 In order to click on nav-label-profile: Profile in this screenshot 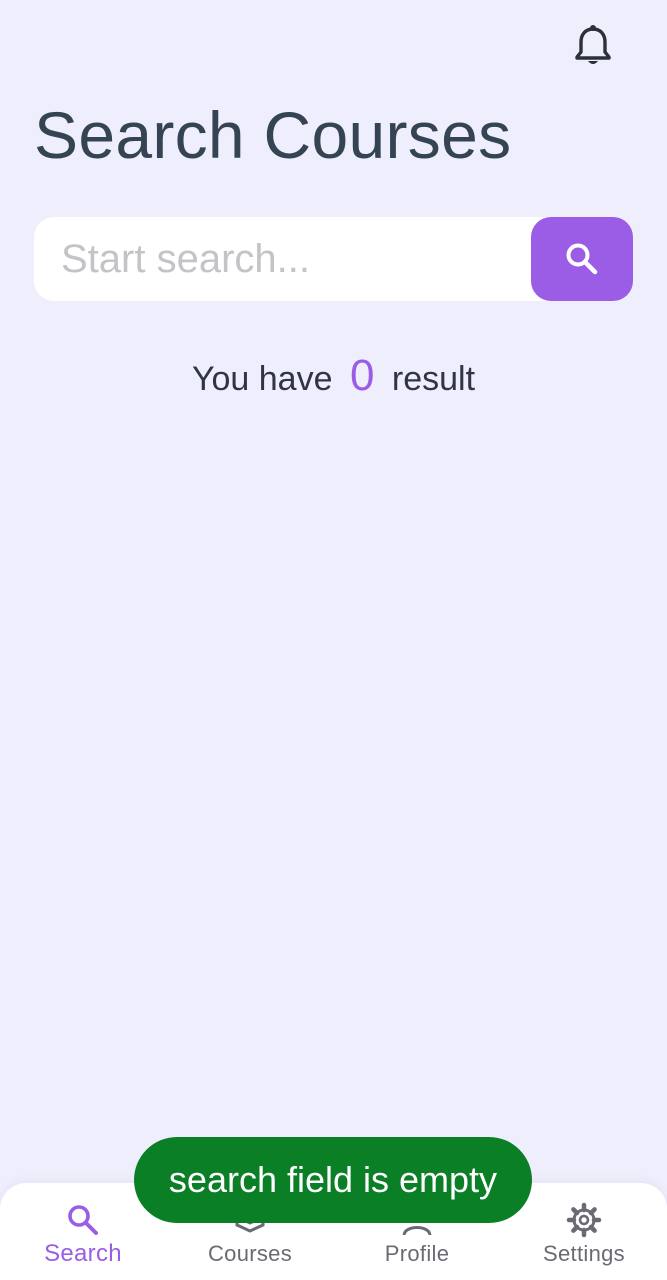, I will do `click(417, 1253)`.